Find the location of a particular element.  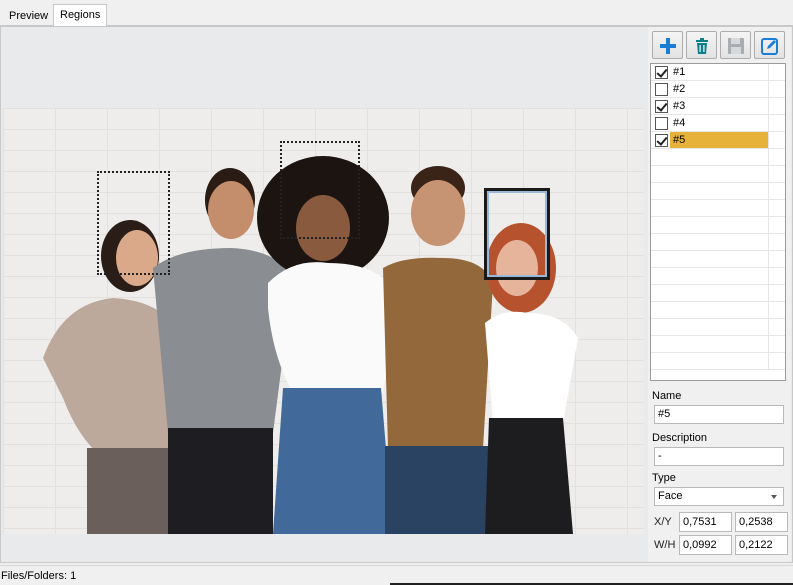

name-label: Name is located at coordinates (667, 396).